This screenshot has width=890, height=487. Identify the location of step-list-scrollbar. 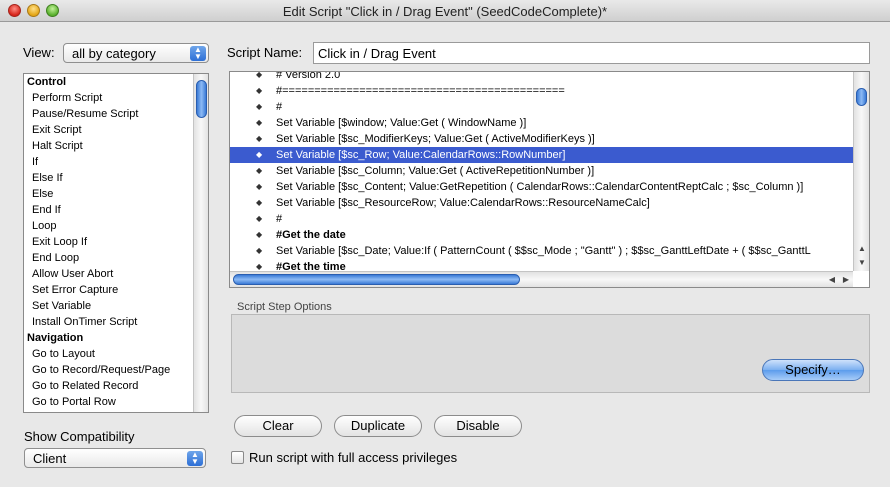
(200, 243).